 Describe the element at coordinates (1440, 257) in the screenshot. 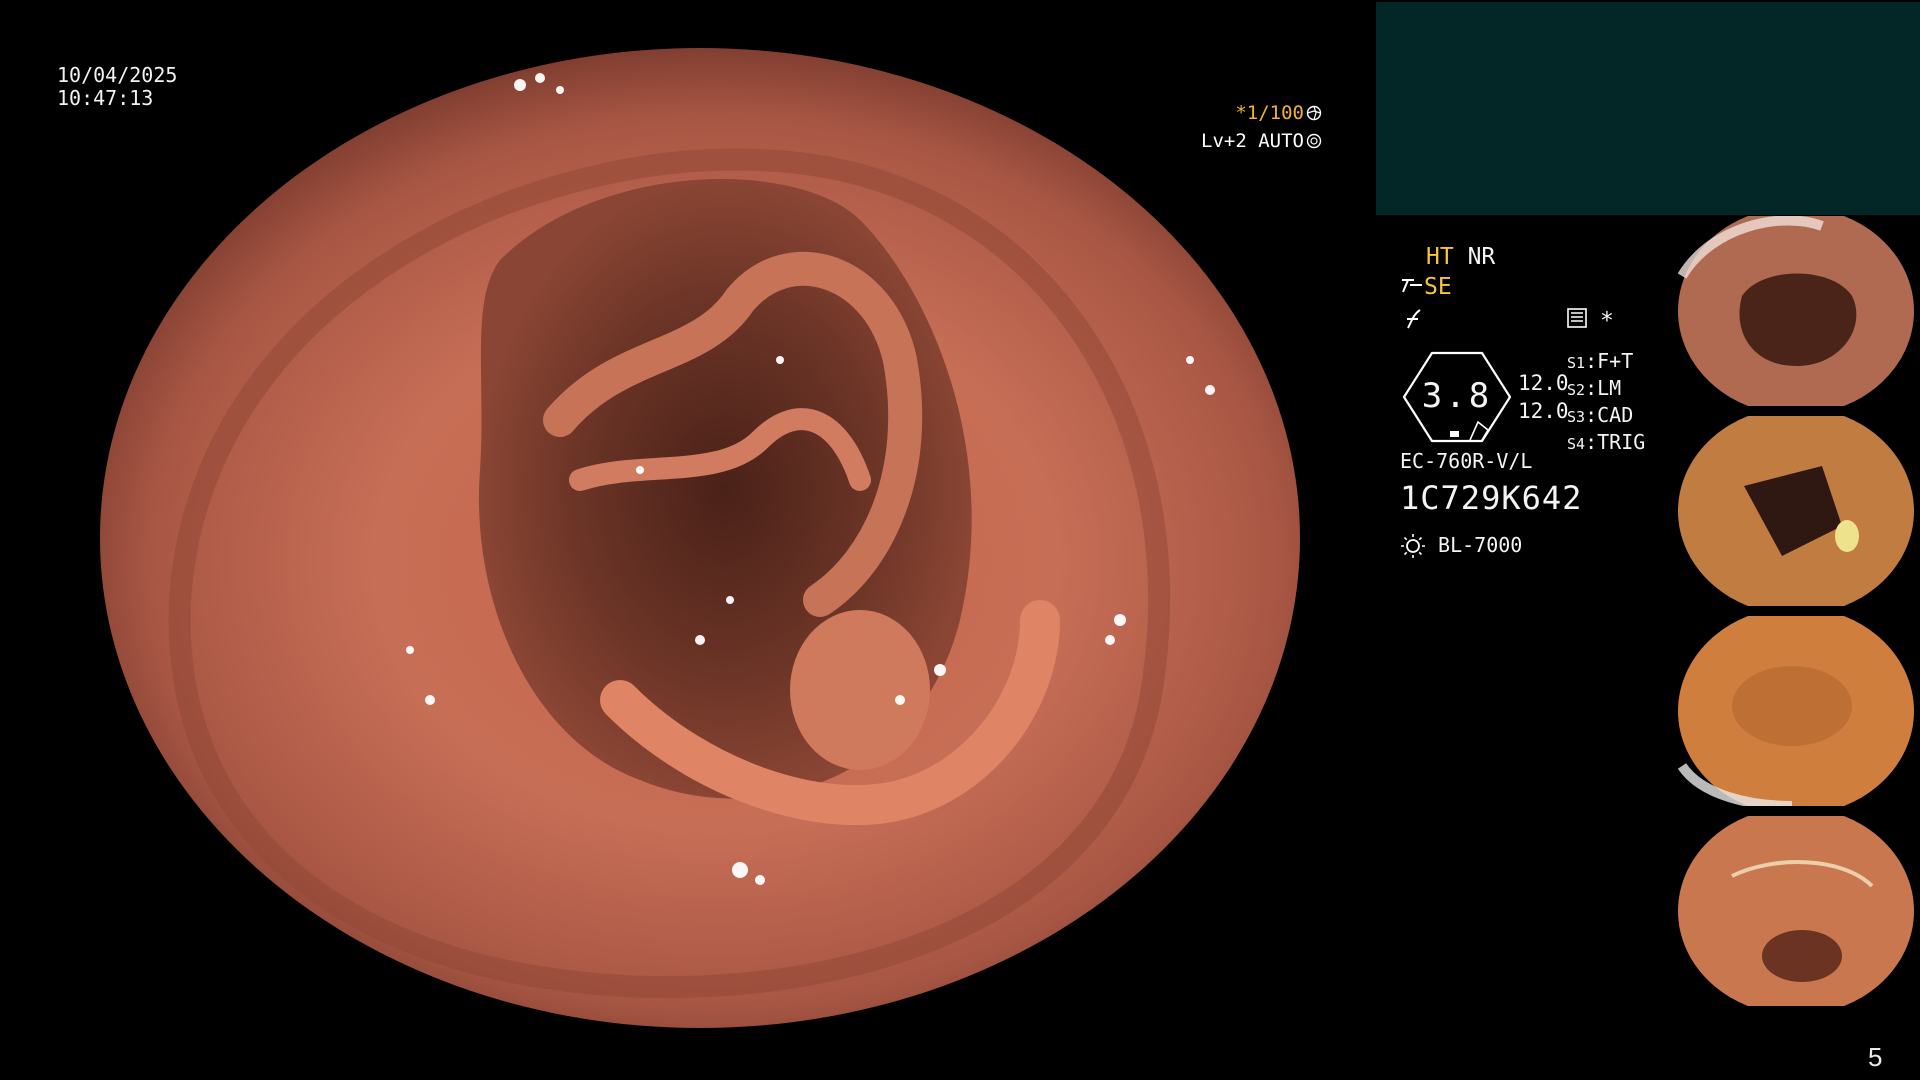

I see `ht-indicator: HT` at that location.